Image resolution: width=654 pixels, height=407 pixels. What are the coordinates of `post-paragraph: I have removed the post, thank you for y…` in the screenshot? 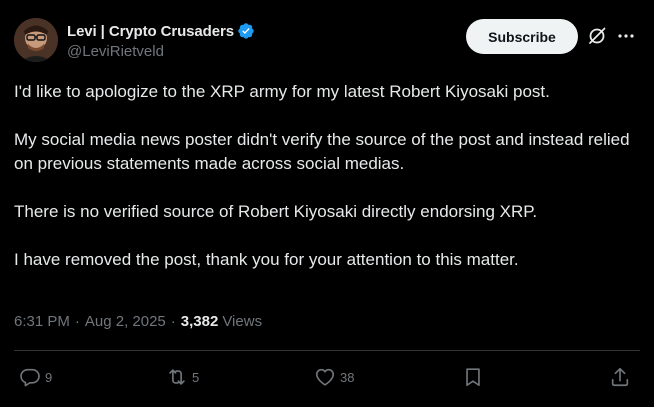 It's located at (266, 259).